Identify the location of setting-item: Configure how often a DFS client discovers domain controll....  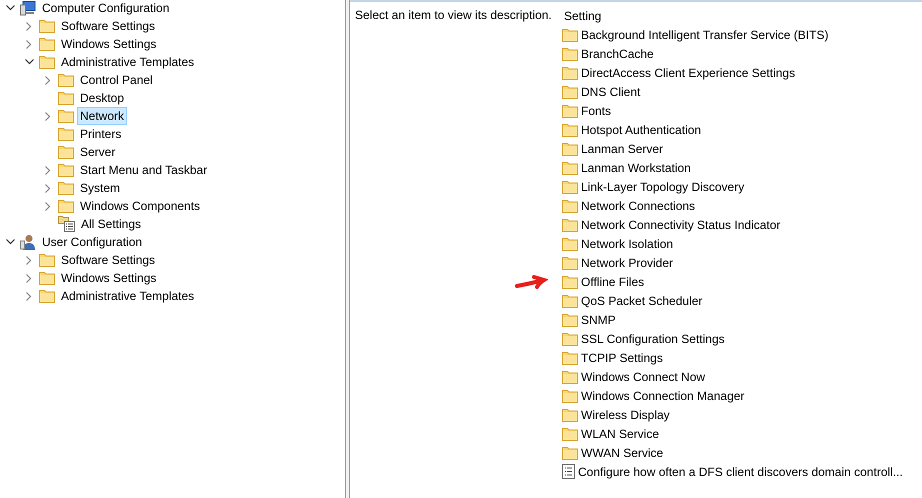
(740, 471).